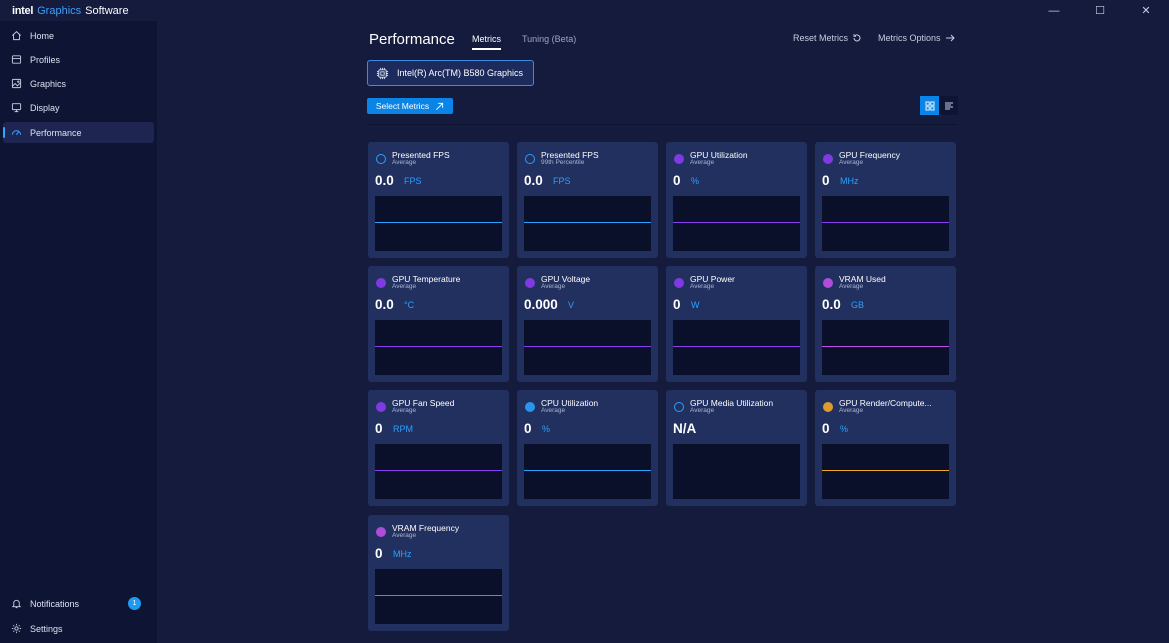  Describe the element at coordinates (412, 39) in the screenshot. I see `page-title: Performance` at that location.